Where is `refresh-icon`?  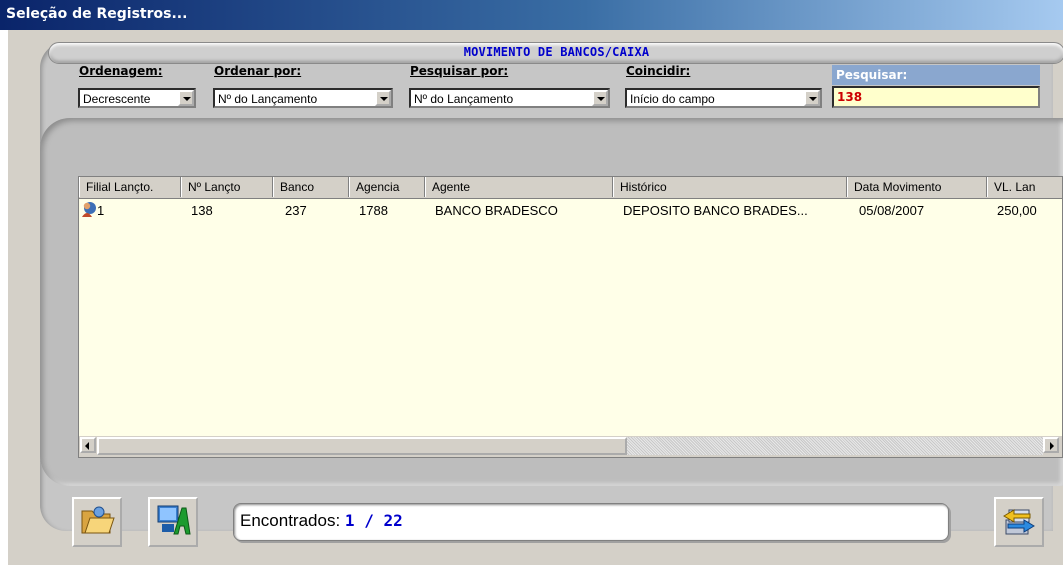 refresh-icon is located at coordinates (1019, 522).